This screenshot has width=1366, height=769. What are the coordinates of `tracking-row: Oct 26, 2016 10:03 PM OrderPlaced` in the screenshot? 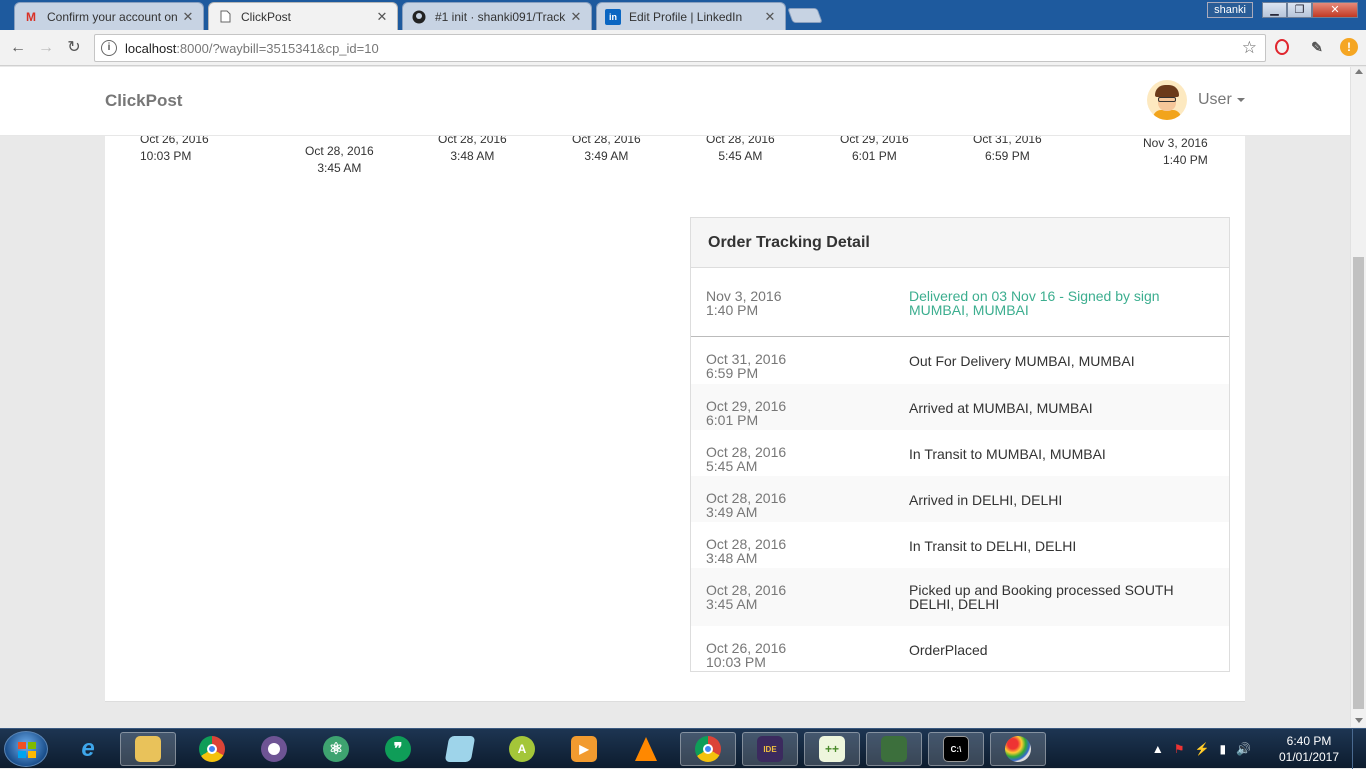 It's located at (960, 648).